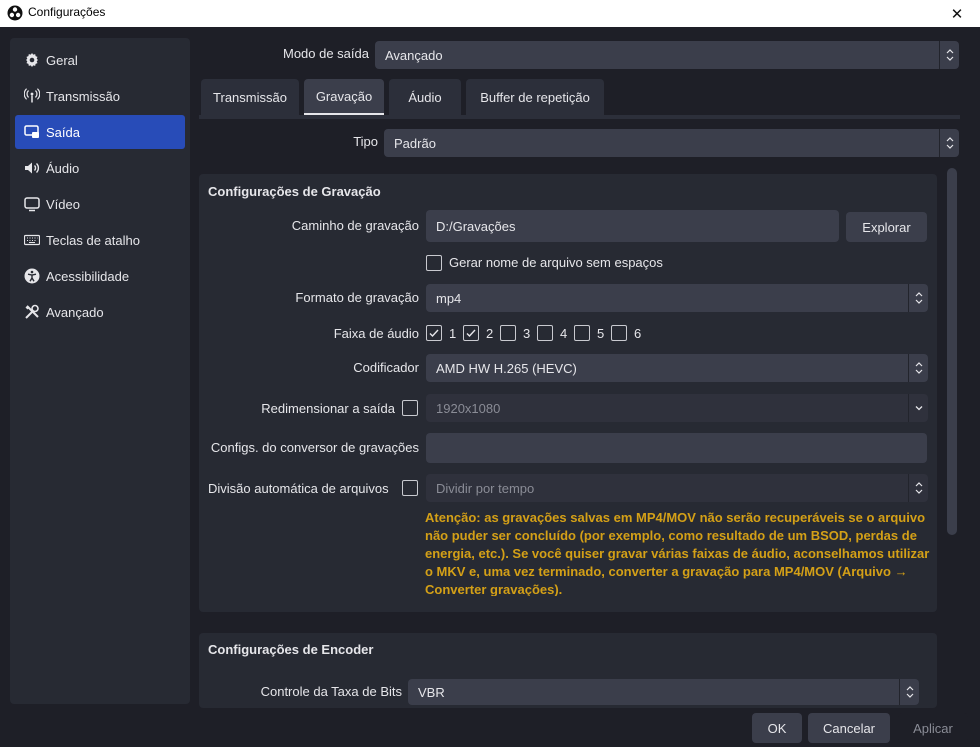  What do you see at coordinates (535, 97) in the screenshot?
I see `tab-buffer: Buffer de repetição` at bounding box center [535, 97].